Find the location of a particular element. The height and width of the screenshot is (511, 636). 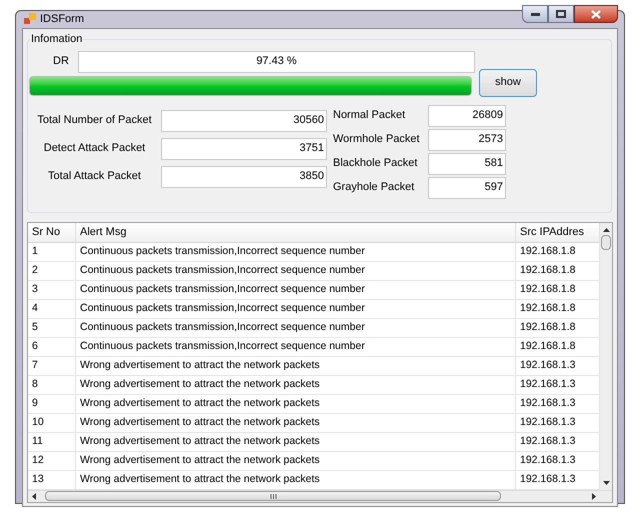

table-cell: 12 is located at coordinates (52, 461).